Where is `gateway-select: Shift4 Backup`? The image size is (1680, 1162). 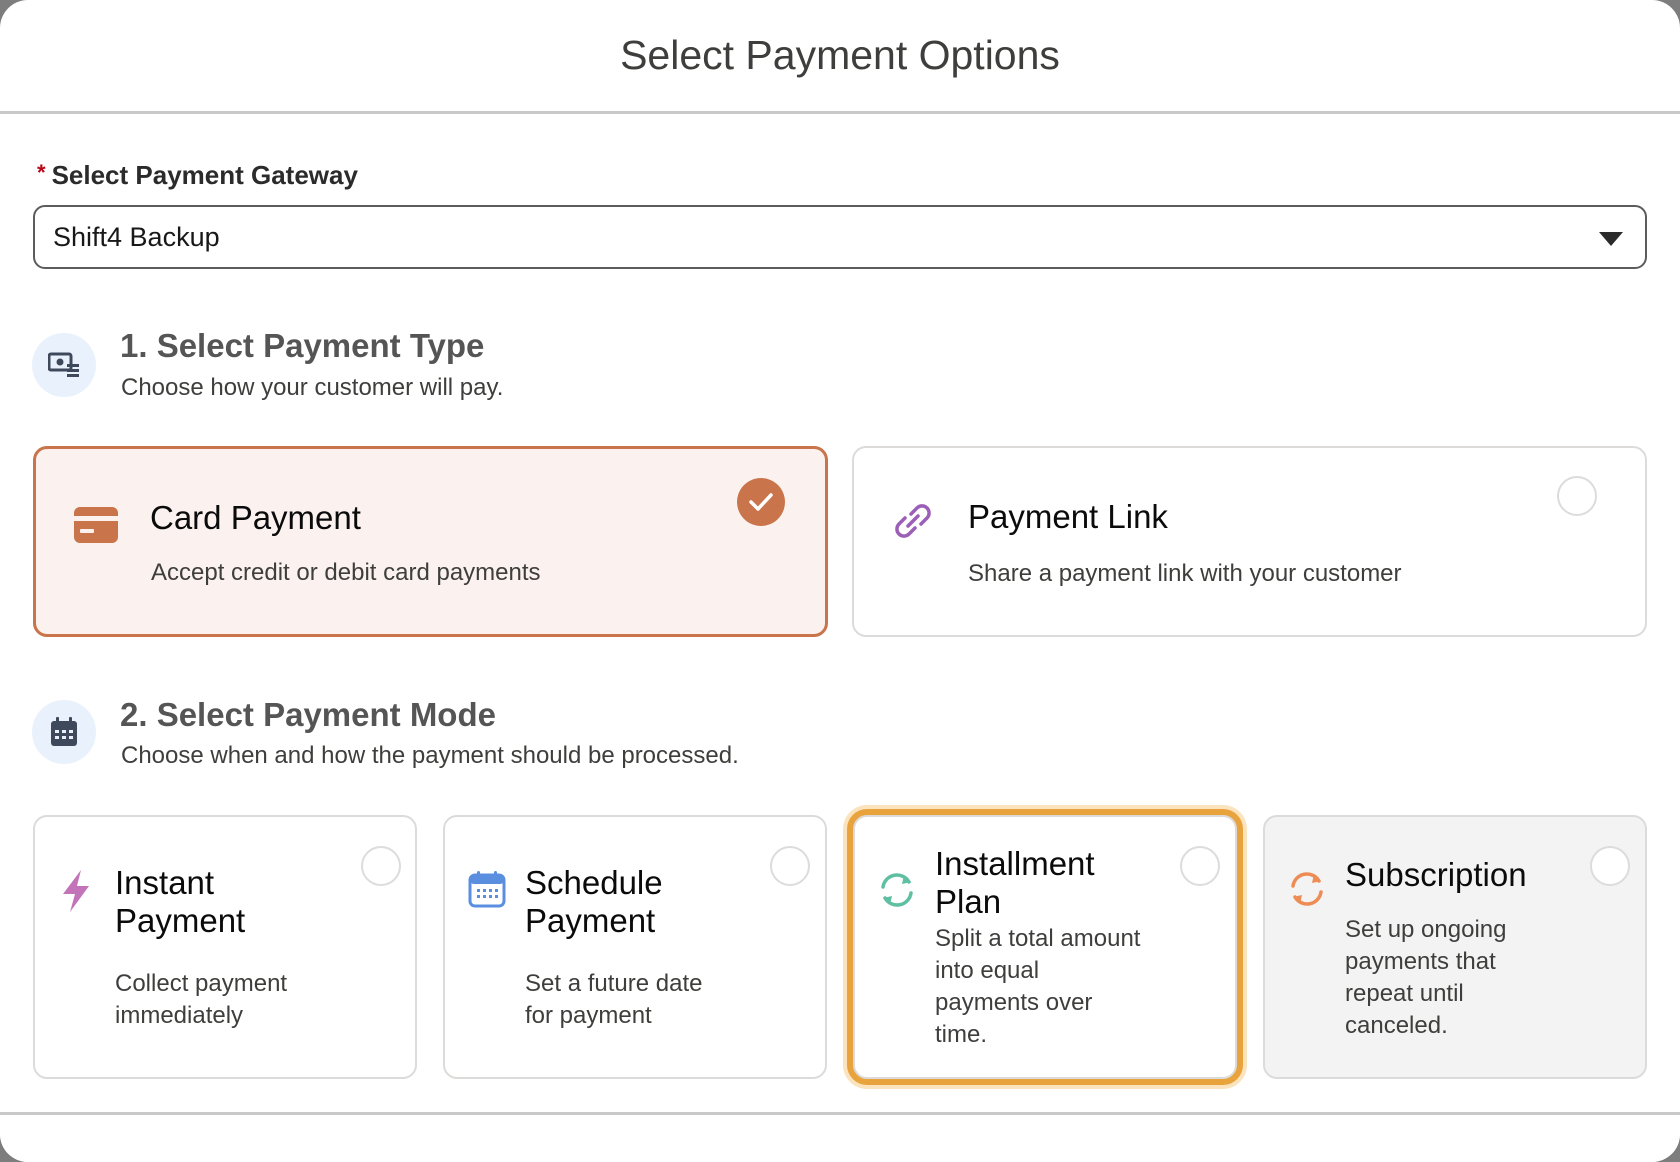
gateway-select: Shift4 Backup is located at coordinates (840, 237).